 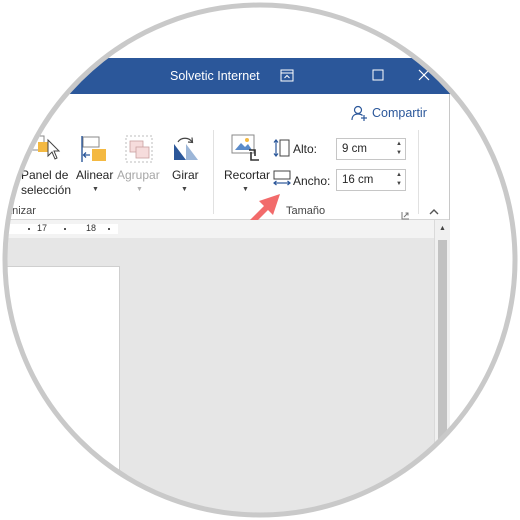 I want to click on share-button: Compartir, so click(x=388, y=113).